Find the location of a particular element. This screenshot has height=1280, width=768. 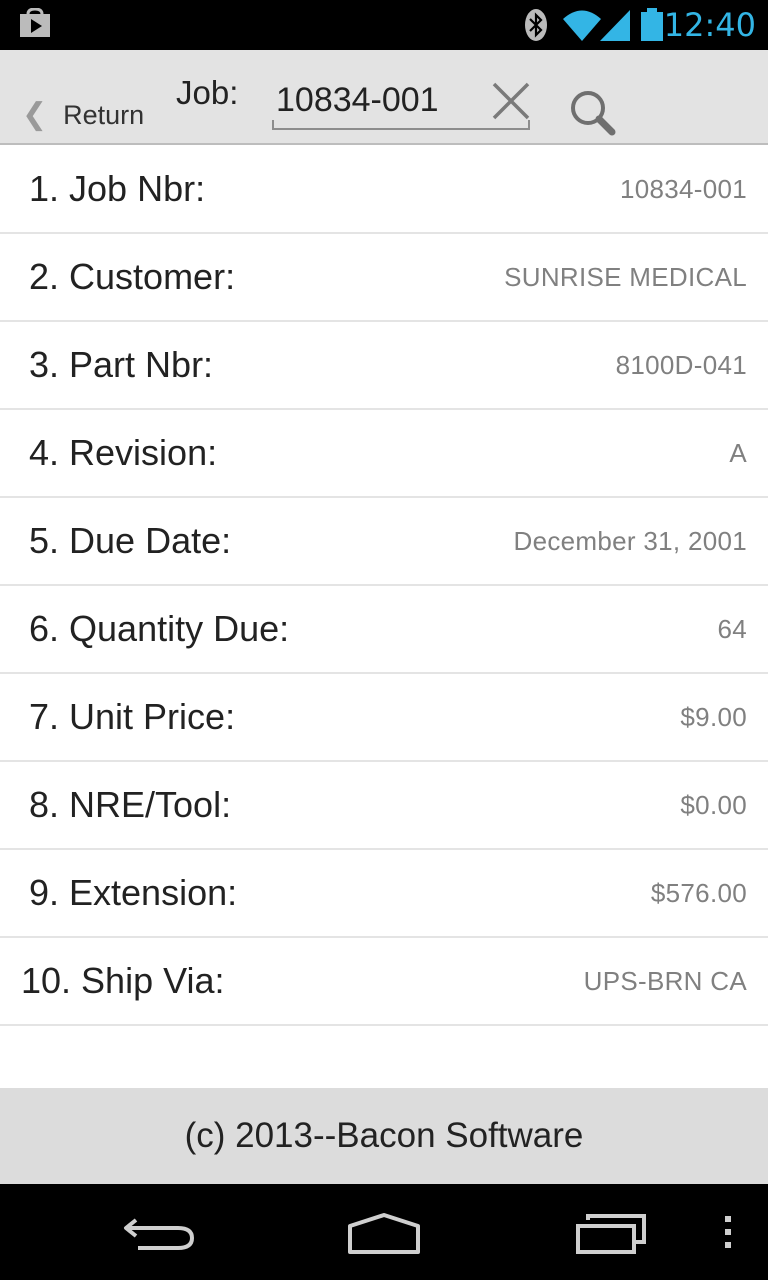

field-label: 3. Part Nbr: is located at coordinates (121, 364).